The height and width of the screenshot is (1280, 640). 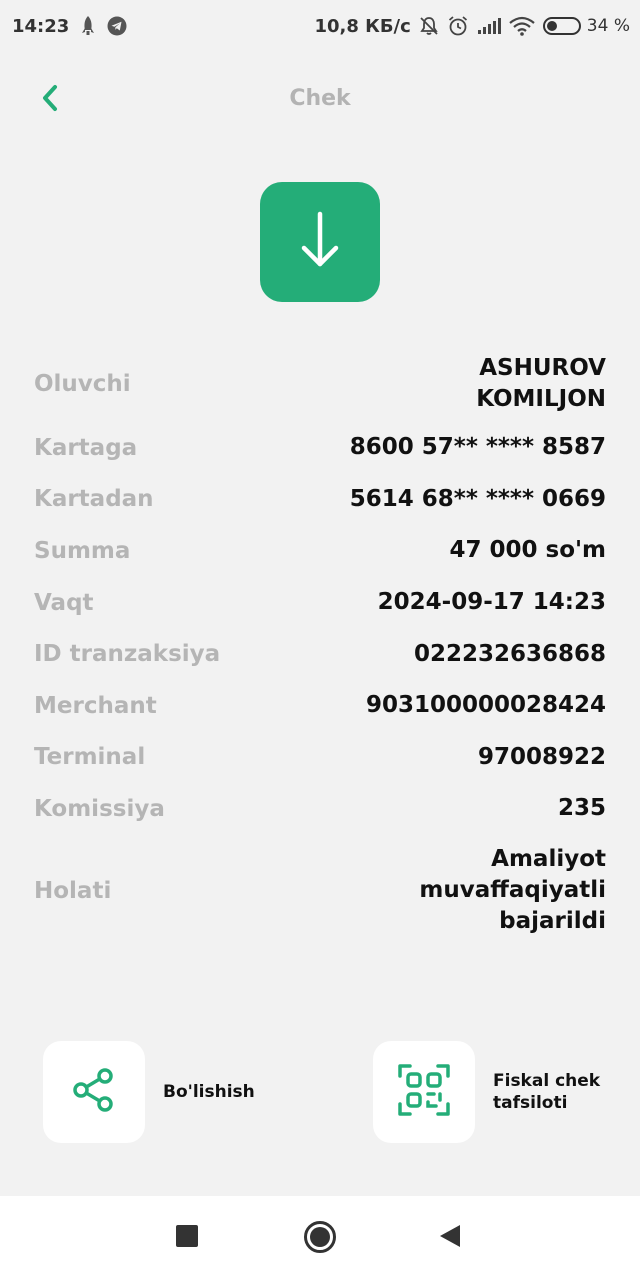 I want to click on detail-value: 903100000028424, so click(x=485, y=705).